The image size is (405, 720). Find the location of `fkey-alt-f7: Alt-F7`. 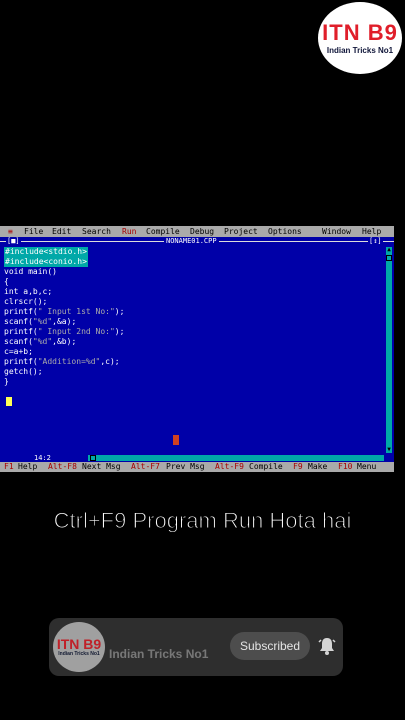

fkey-alt-f7: Alt-F7 is located at coordinates (145, 467).